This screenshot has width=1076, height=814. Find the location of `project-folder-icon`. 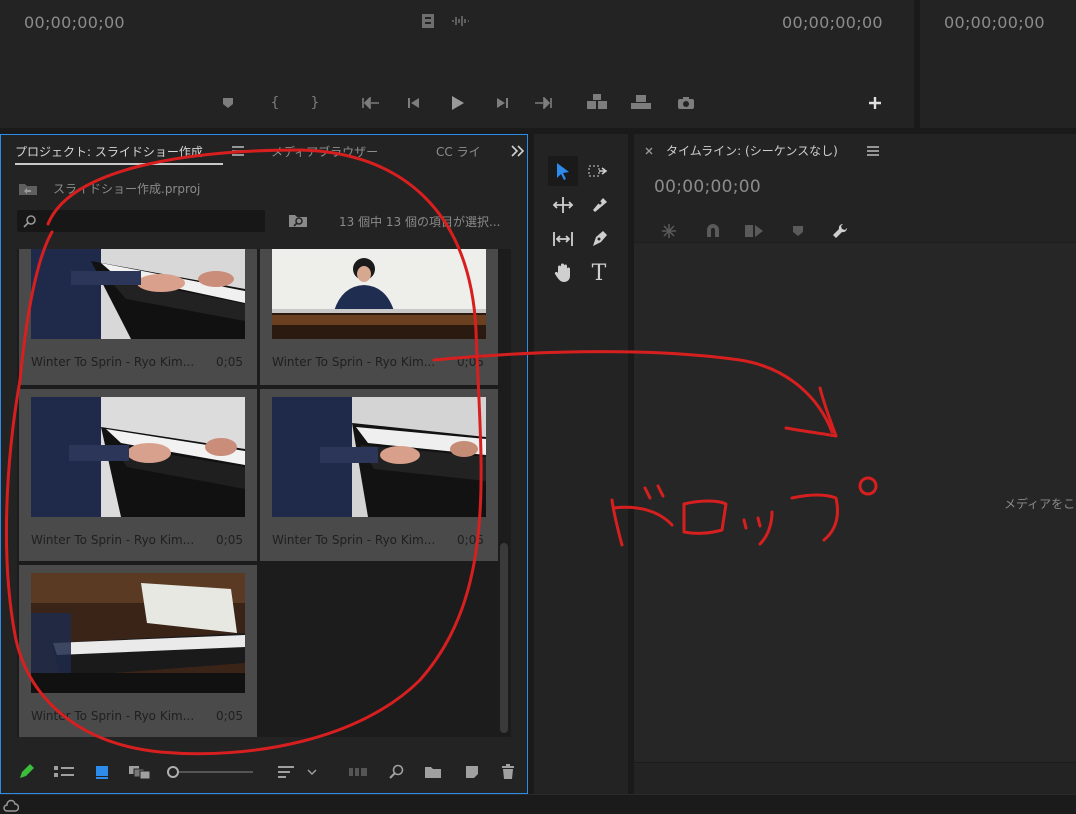

project-folder-icon is located at coordinates (28, 189).